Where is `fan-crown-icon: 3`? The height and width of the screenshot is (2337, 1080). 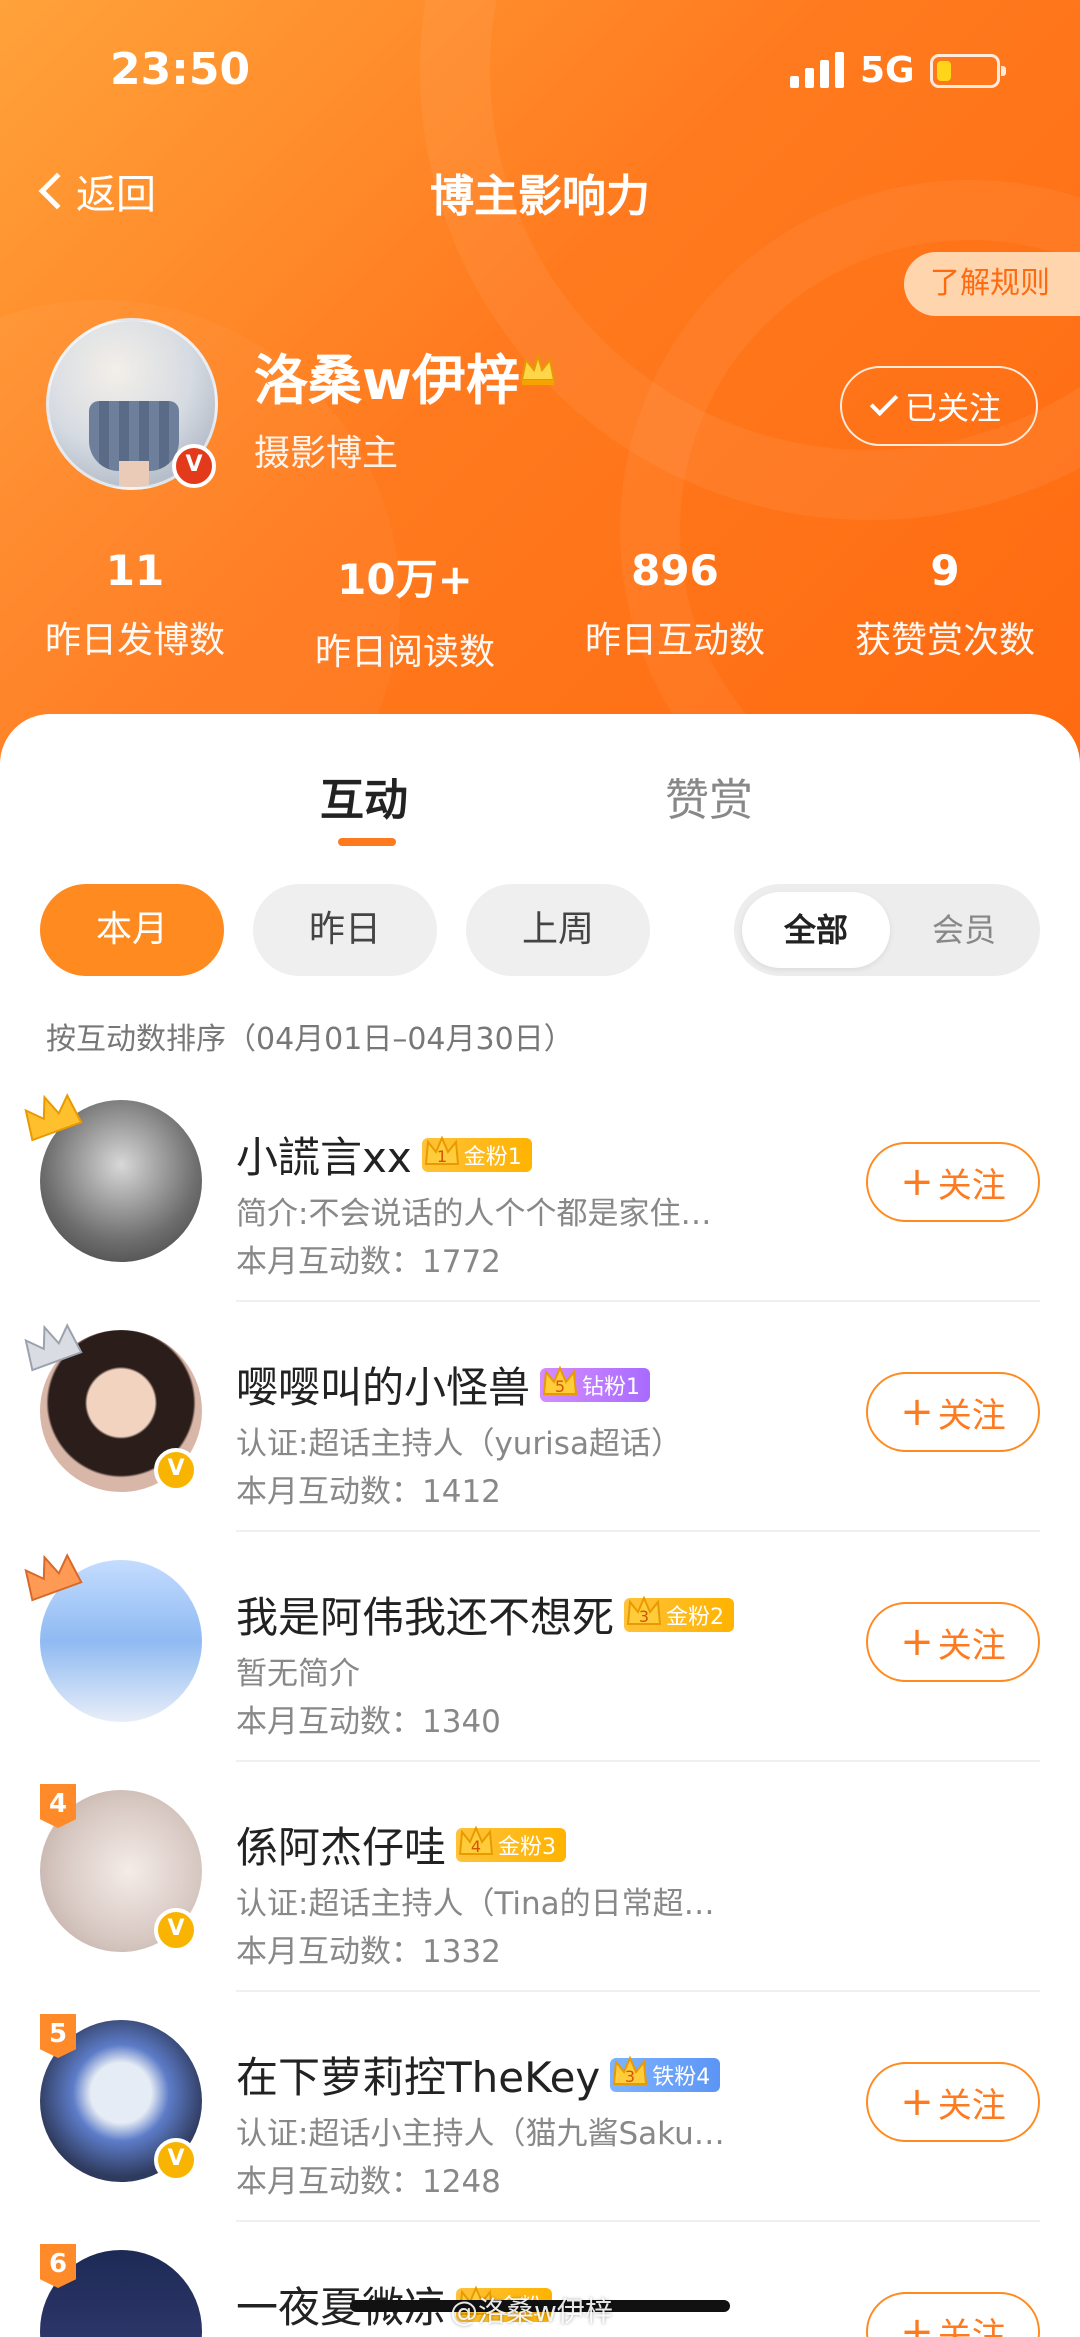 fan-crown-icon: 3 is located at coordinates (644, 1610).